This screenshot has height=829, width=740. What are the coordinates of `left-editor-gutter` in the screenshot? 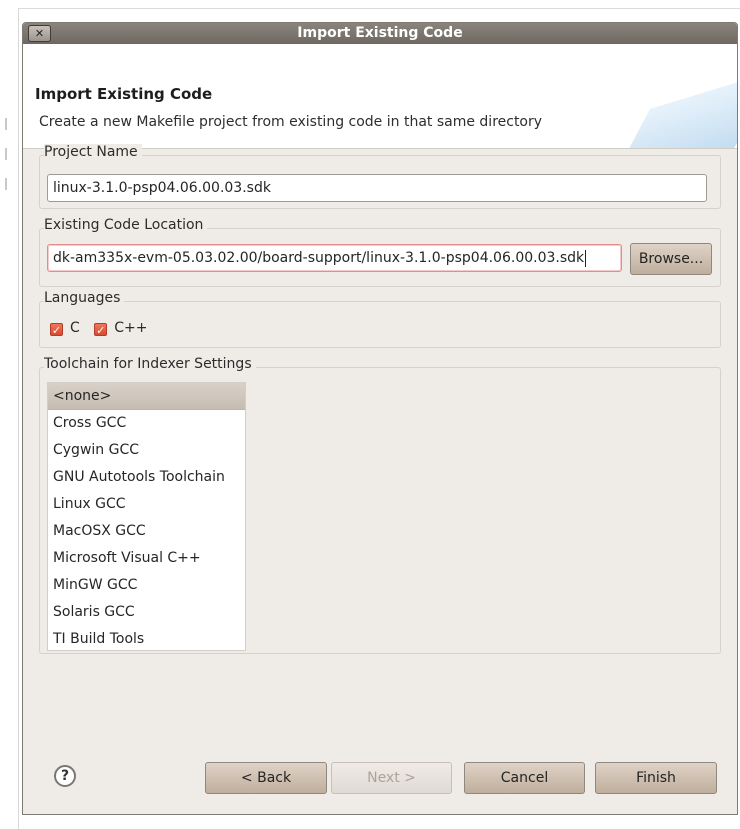 It's located at (9, 418).